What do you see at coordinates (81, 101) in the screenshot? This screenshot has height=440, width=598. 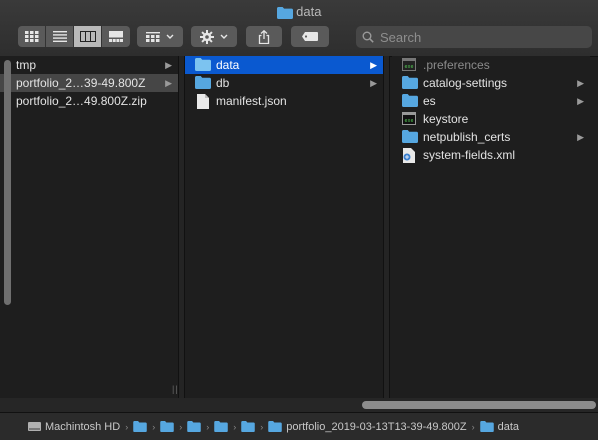 I see `item-label: portfolio_2…49.800Z.zip` at bounding box center [81, 101].